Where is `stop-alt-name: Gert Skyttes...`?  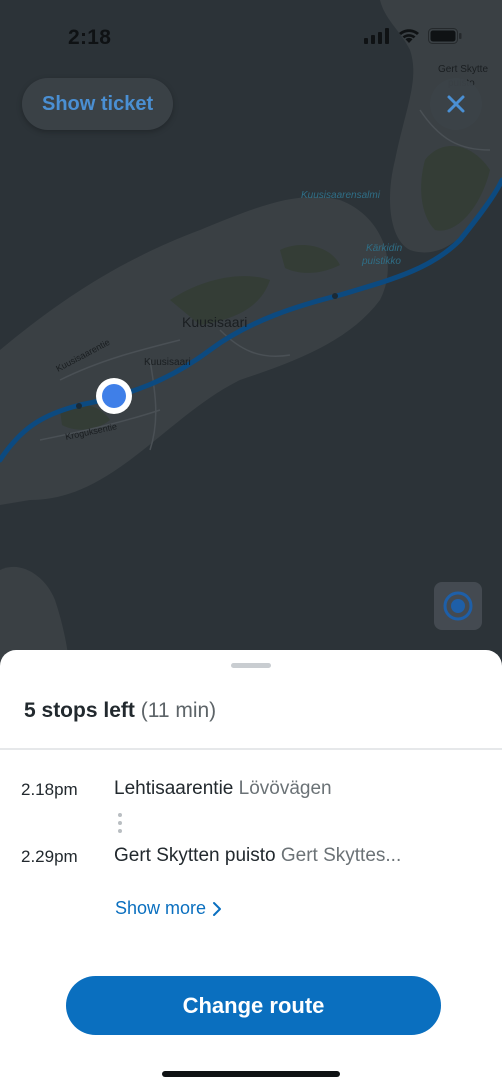
stop-alt-name: Gert Skyttes... is located at coordinates (341, 855).